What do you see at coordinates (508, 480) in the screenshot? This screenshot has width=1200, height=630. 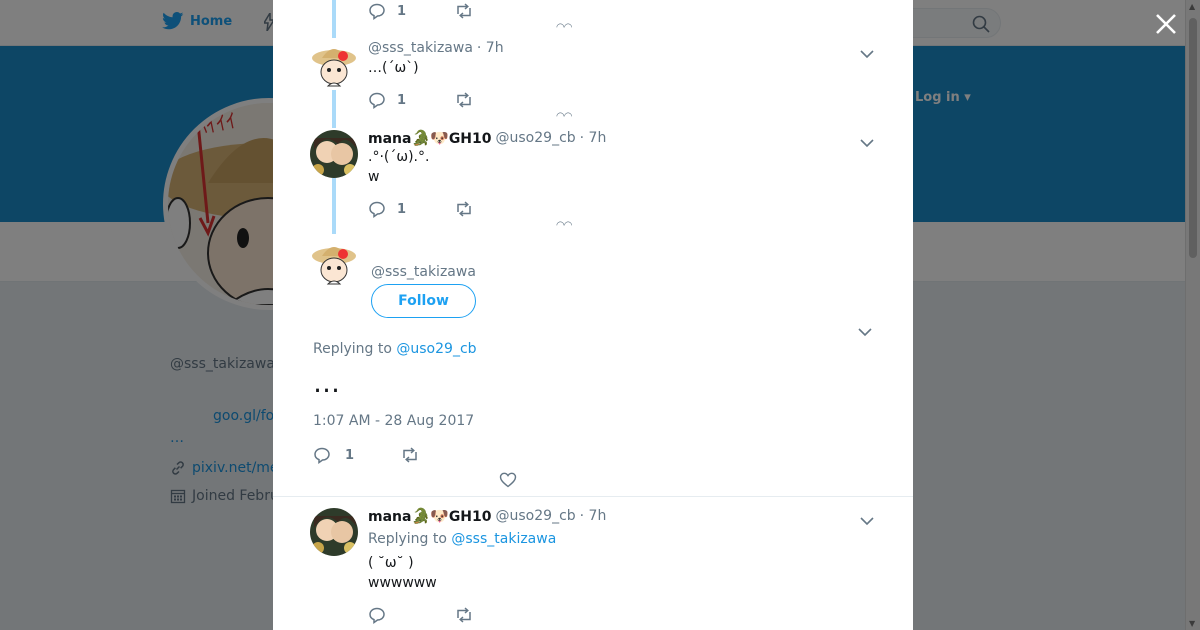 I see `heart-icon` at bounding box center [508, 480].